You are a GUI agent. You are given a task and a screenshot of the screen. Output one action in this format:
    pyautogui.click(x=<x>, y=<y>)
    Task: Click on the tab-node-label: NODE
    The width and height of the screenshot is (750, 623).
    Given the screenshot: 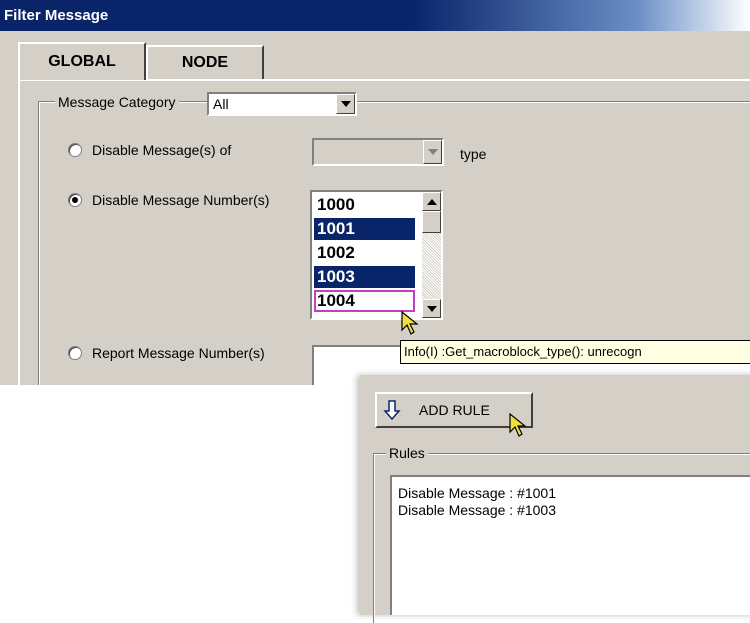 What is the action you would take?
    pyautogui.click(x=205, y=62)
    